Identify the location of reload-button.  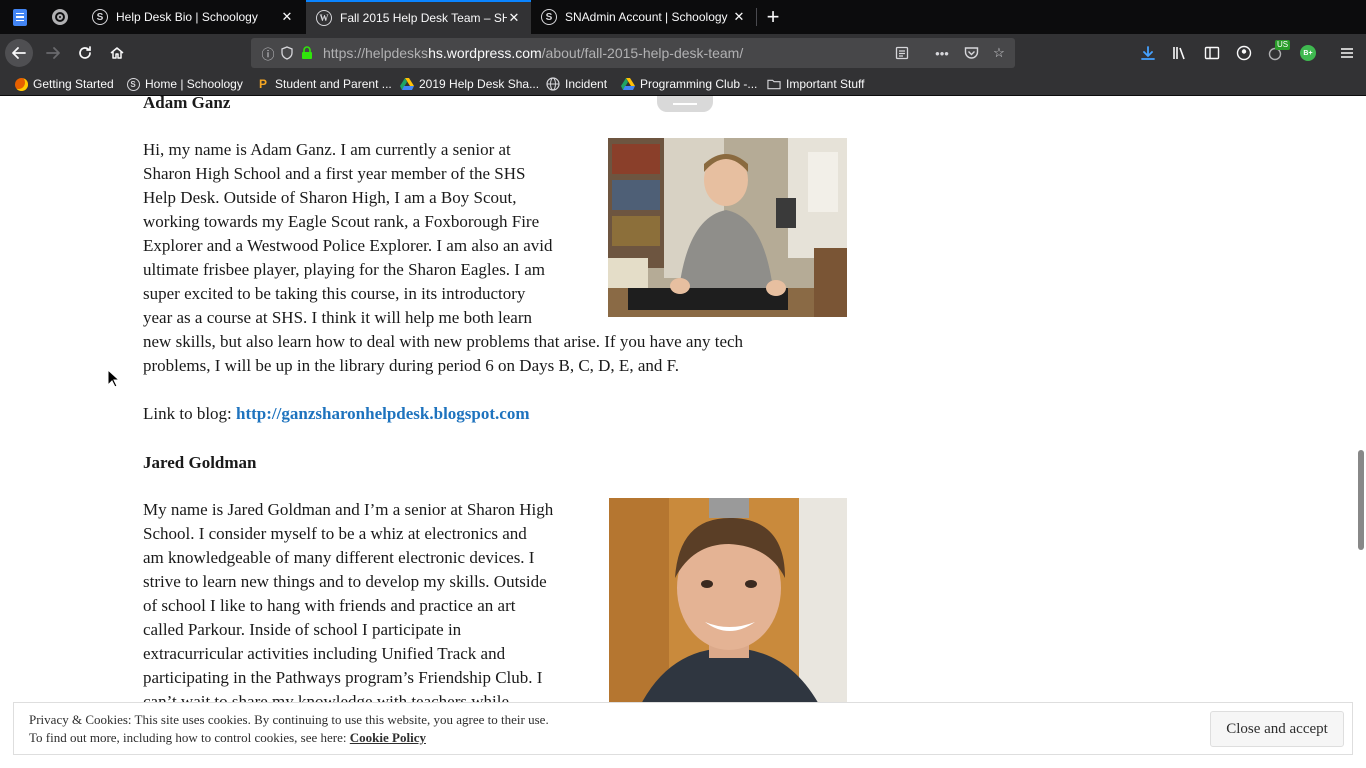
(85, 53).